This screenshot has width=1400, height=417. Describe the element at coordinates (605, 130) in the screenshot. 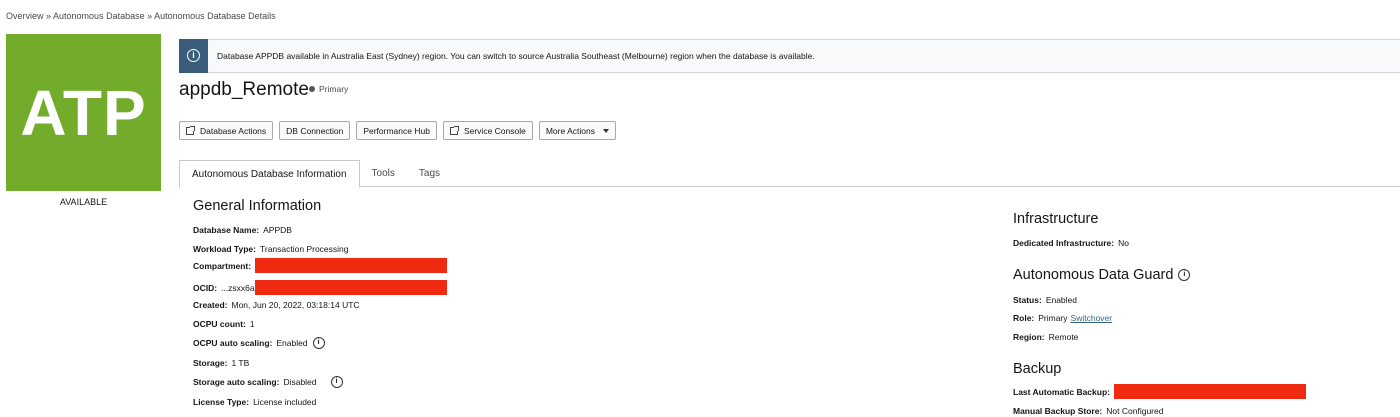

I see `chevron-down-icon` at that location.